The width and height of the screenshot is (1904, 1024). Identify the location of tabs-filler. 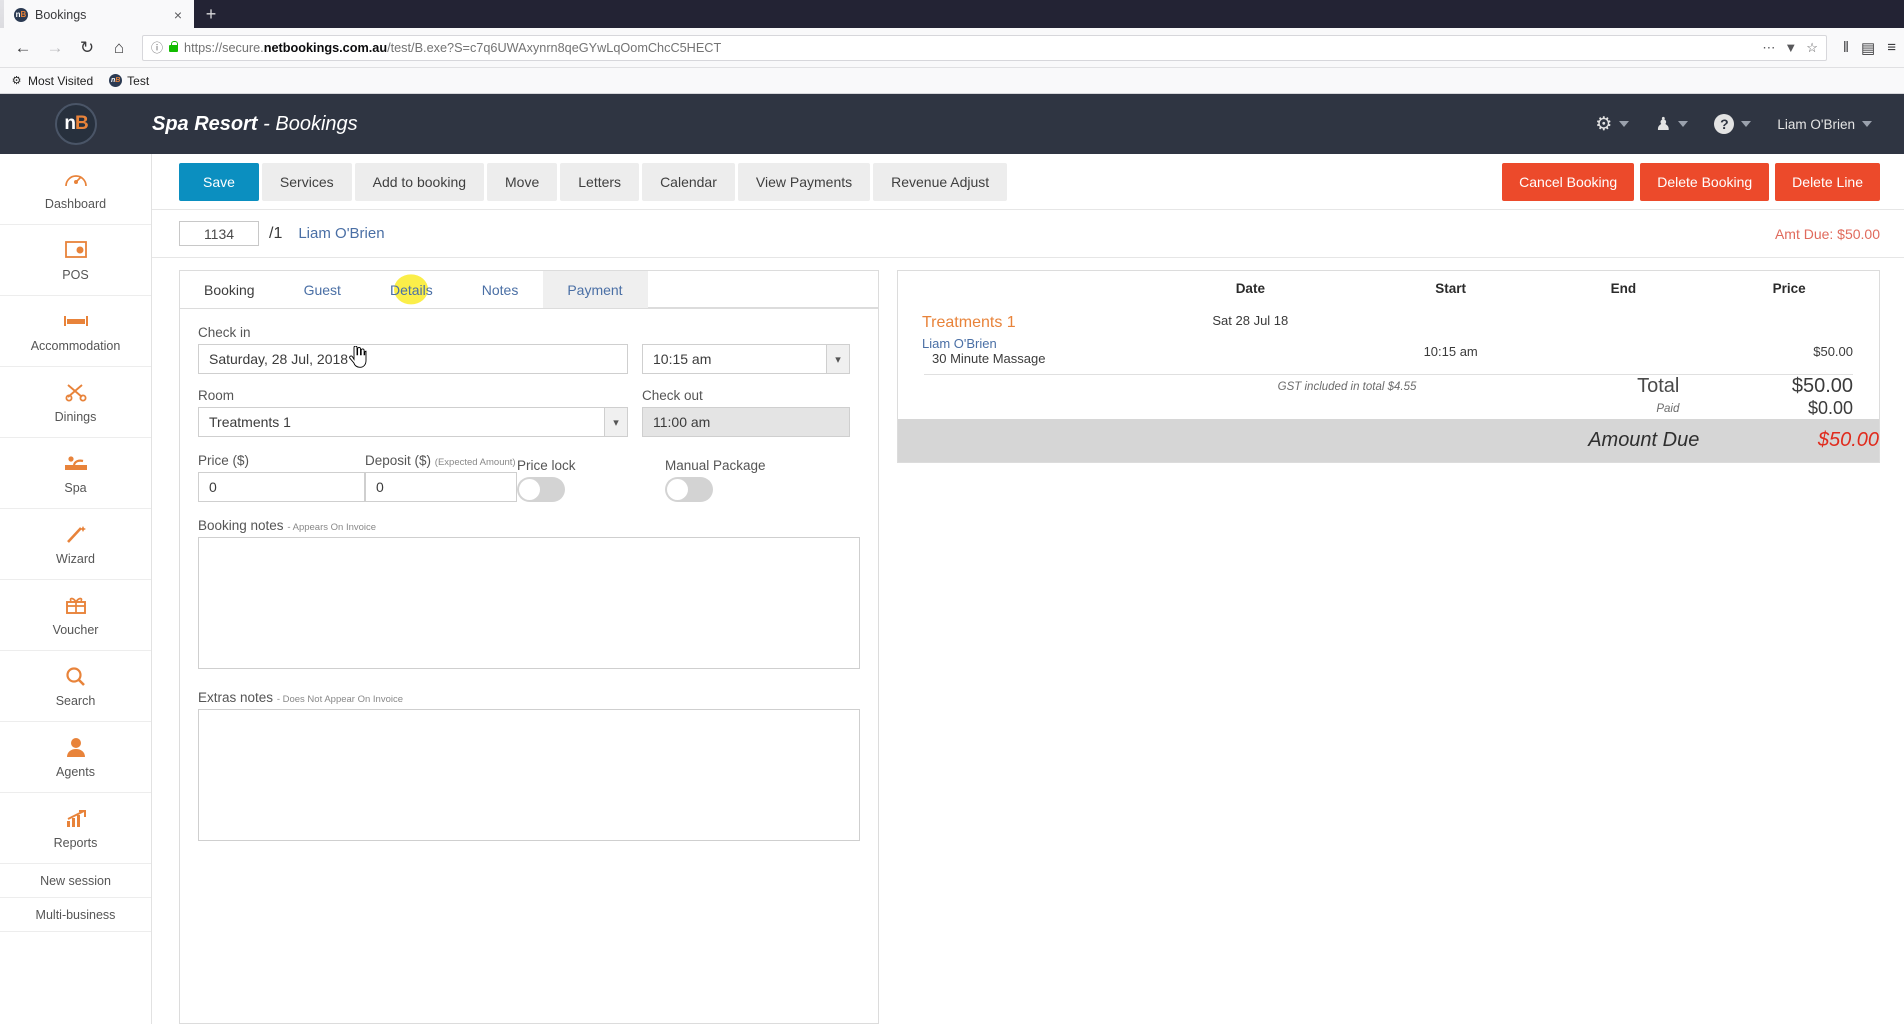
(762, 289).